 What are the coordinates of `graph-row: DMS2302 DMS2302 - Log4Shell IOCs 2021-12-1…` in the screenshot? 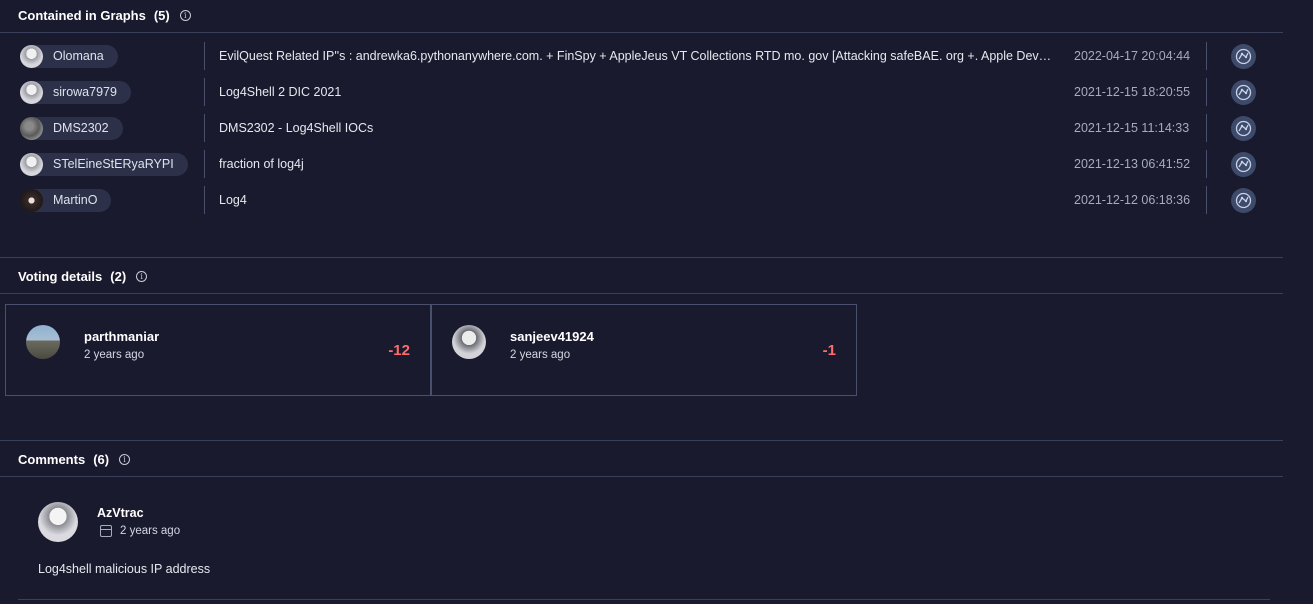 It's located at (643, 128).